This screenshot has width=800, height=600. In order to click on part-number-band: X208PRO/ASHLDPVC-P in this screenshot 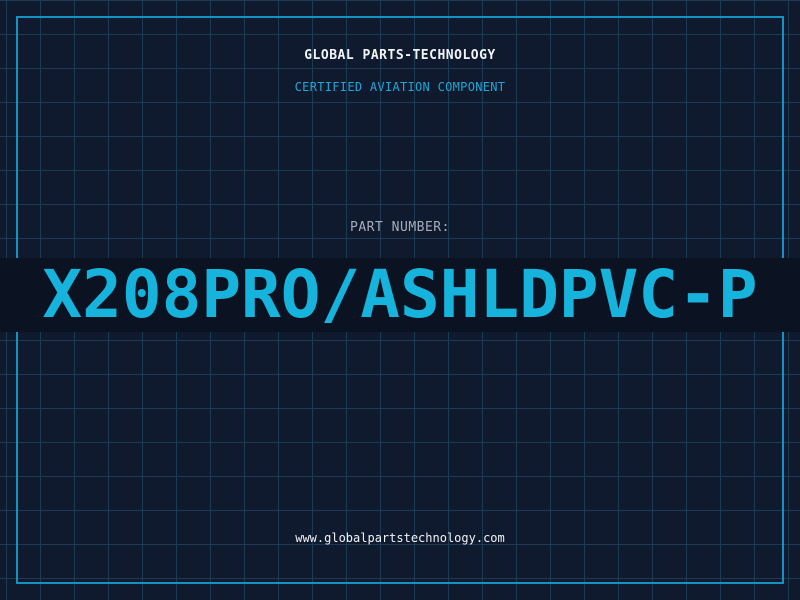, I will do `click(400, 295)`.